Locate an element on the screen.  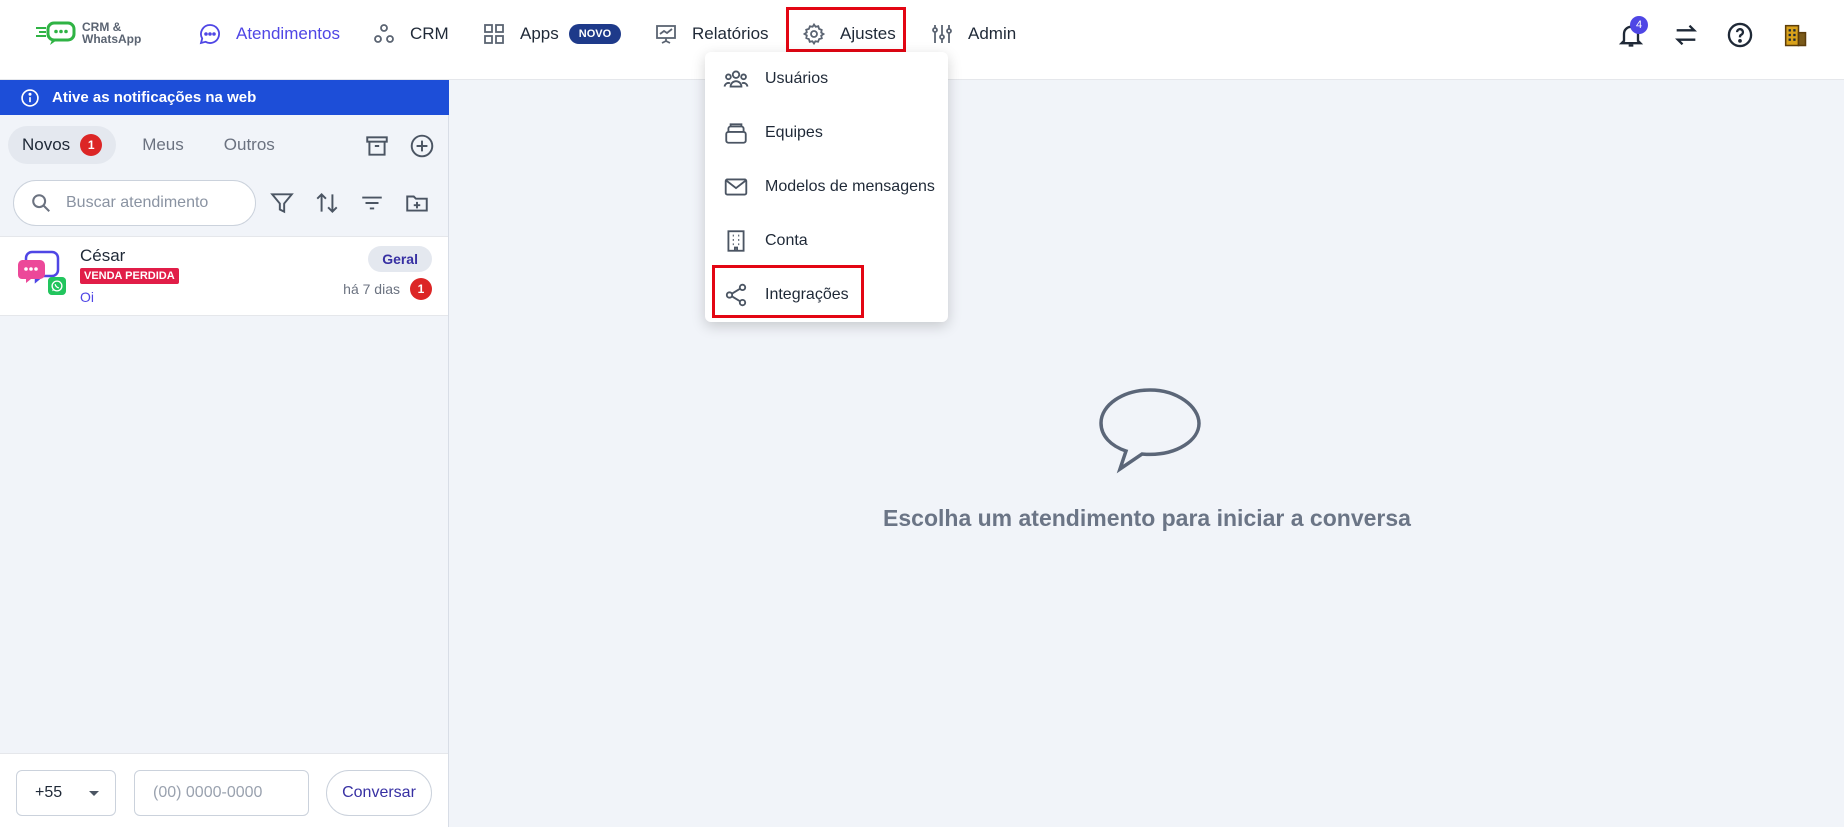
menu-item-equipes-label: Equipes is located at coordinates (794, 132).